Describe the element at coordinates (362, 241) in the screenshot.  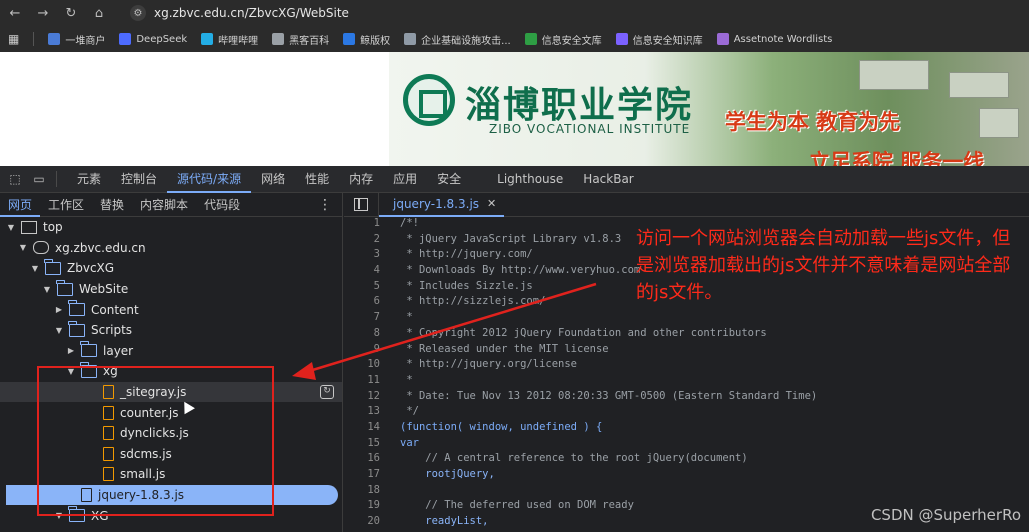
I see `line-number: 2` at that location.